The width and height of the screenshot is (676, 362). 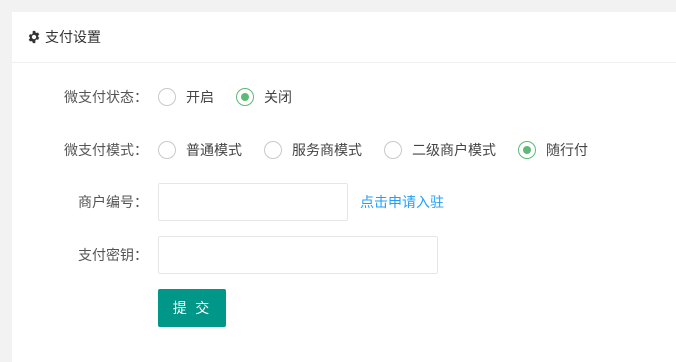 I want to click on status-option-open-label: 开启, so click(x=200, y=98).